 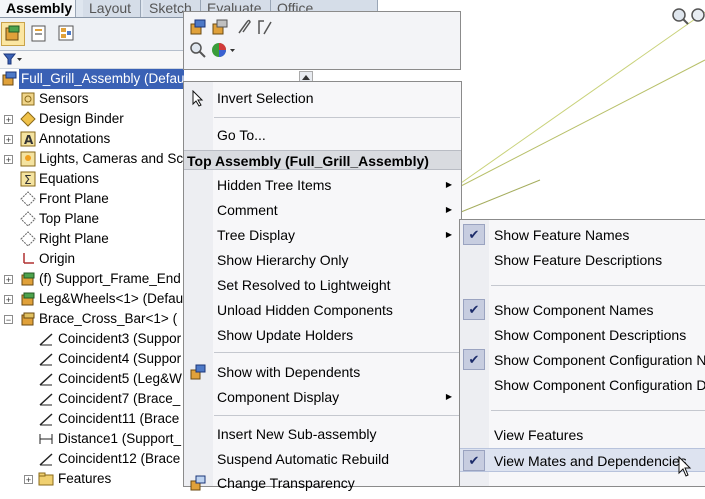 I want to click on menu-item-show-update-holders: Show Update Holders, so click(x=322, y=335).